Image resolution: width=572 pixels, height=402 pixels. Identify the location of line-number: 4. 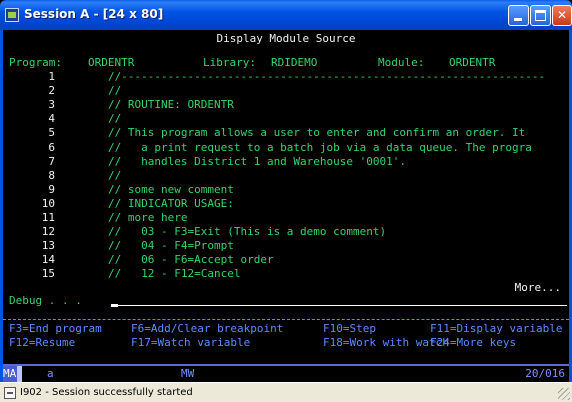
(51, 119).